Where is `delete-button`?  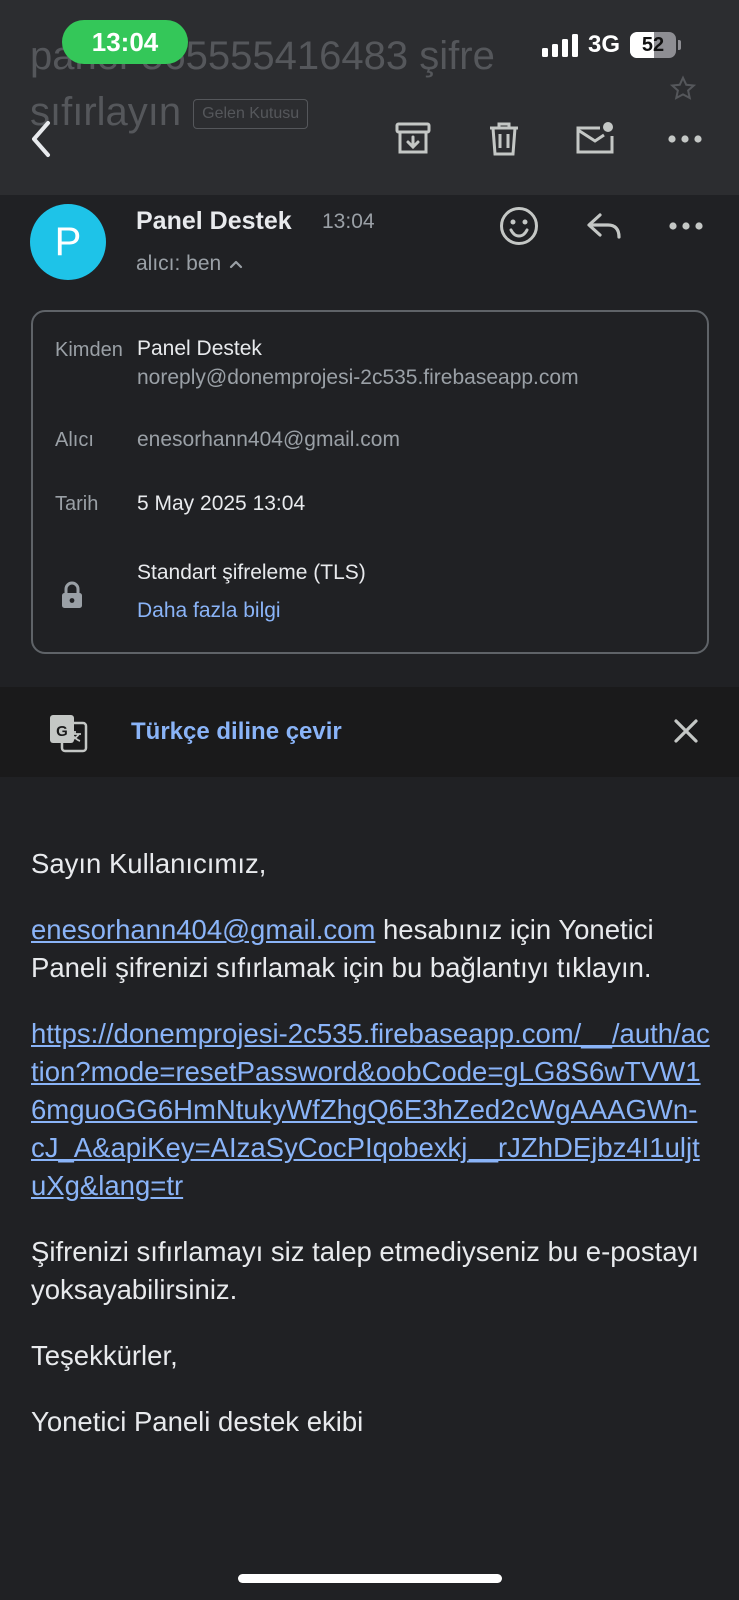
delete-button is located at coordinates (504, 139).